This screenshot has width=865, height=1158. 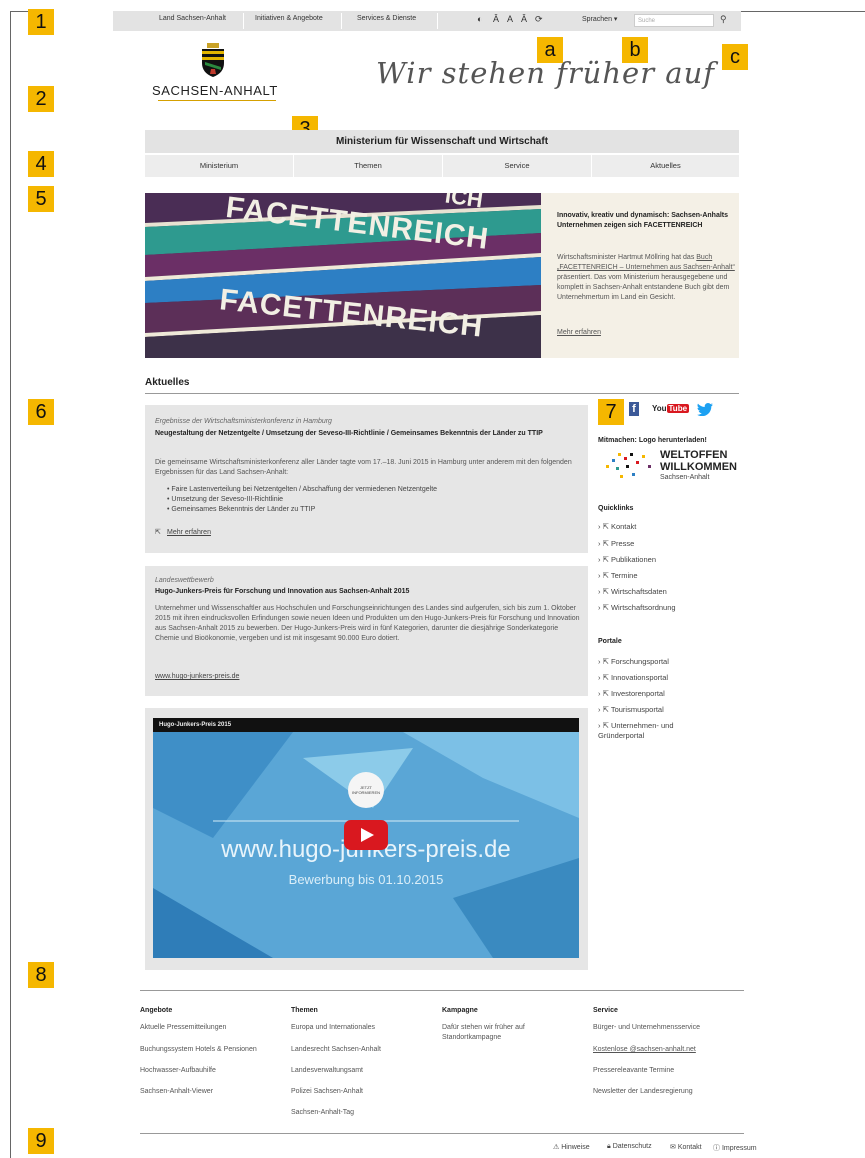 What do you see at coordinates (198, 1050) in the screenshot?
I see `footer-link: Buchungssystem Hotels & Pensionen` at bounding box center [198, 1050].